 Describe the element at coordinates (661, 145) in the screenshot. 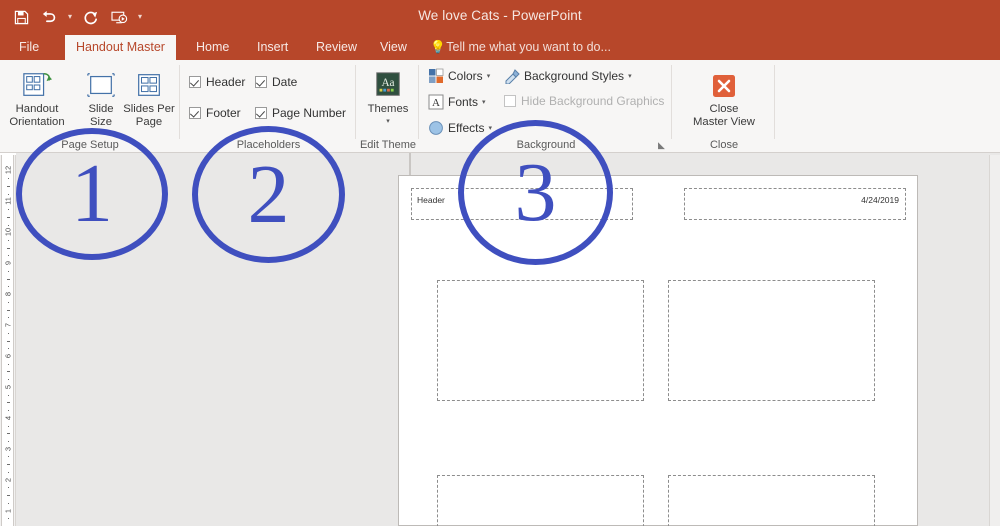

I see `format-background-dialog-launcher: ◣` at that location.